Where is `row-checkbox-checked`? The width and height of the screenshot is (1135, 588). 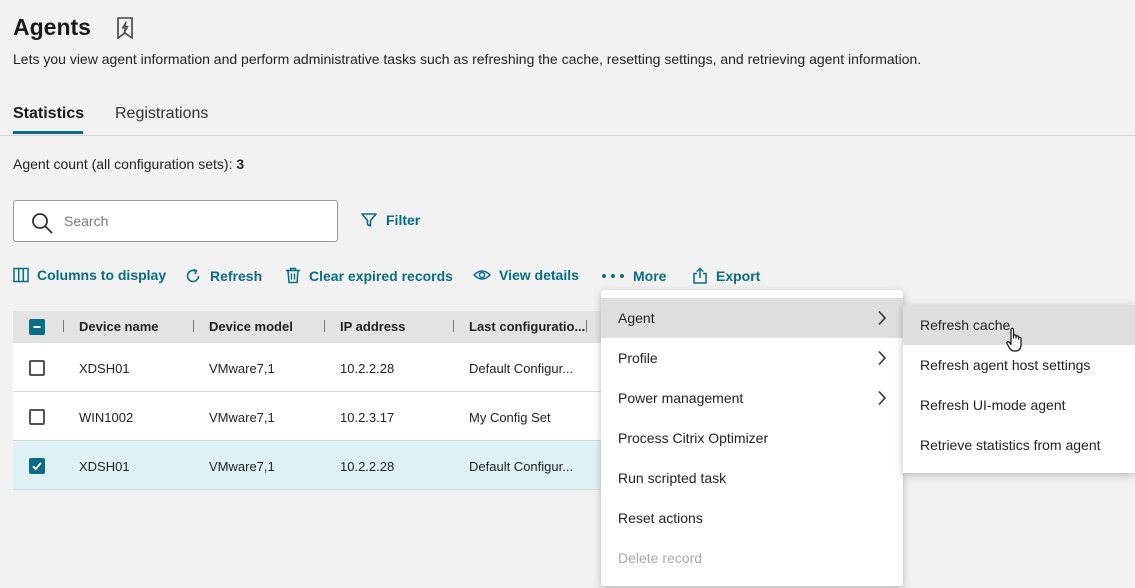
row-checkbox-checked is located at coordinates (37, 466).